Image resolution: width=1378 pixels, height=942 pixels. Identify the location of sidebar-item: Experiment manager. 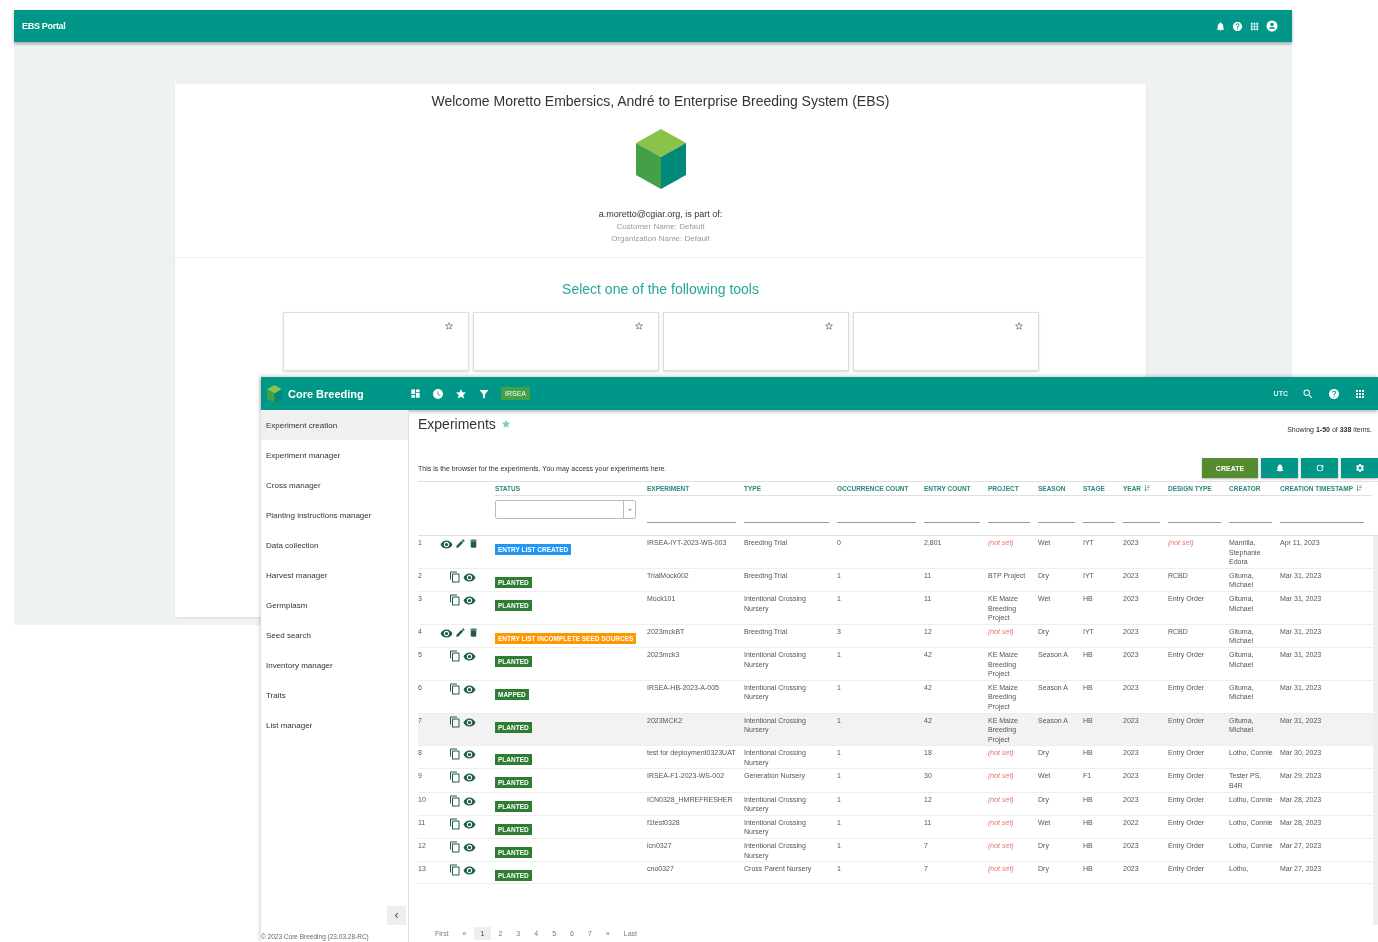
(334, 455).